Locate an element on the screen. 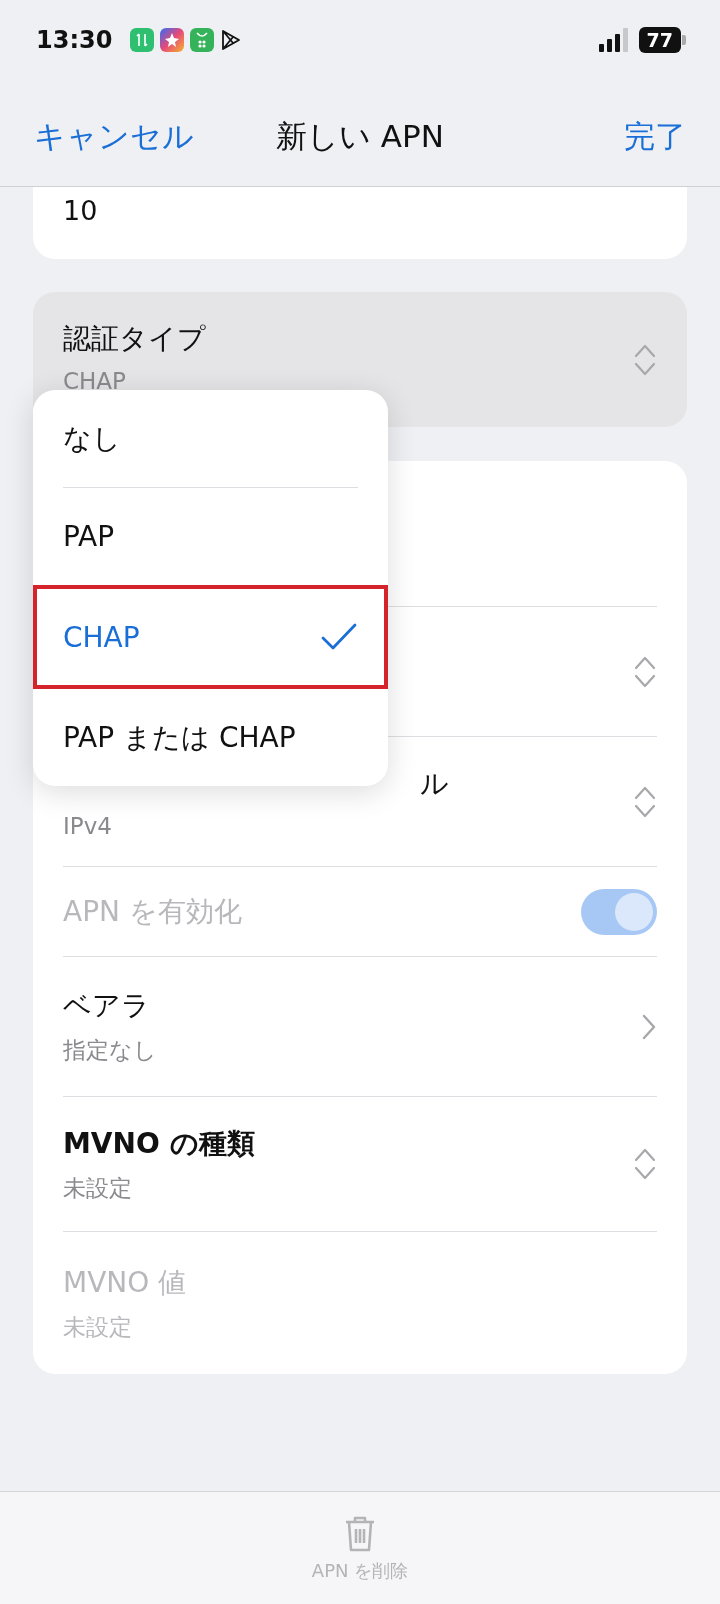  screen-title: 新しい APN is located at coordinates (360, 136).